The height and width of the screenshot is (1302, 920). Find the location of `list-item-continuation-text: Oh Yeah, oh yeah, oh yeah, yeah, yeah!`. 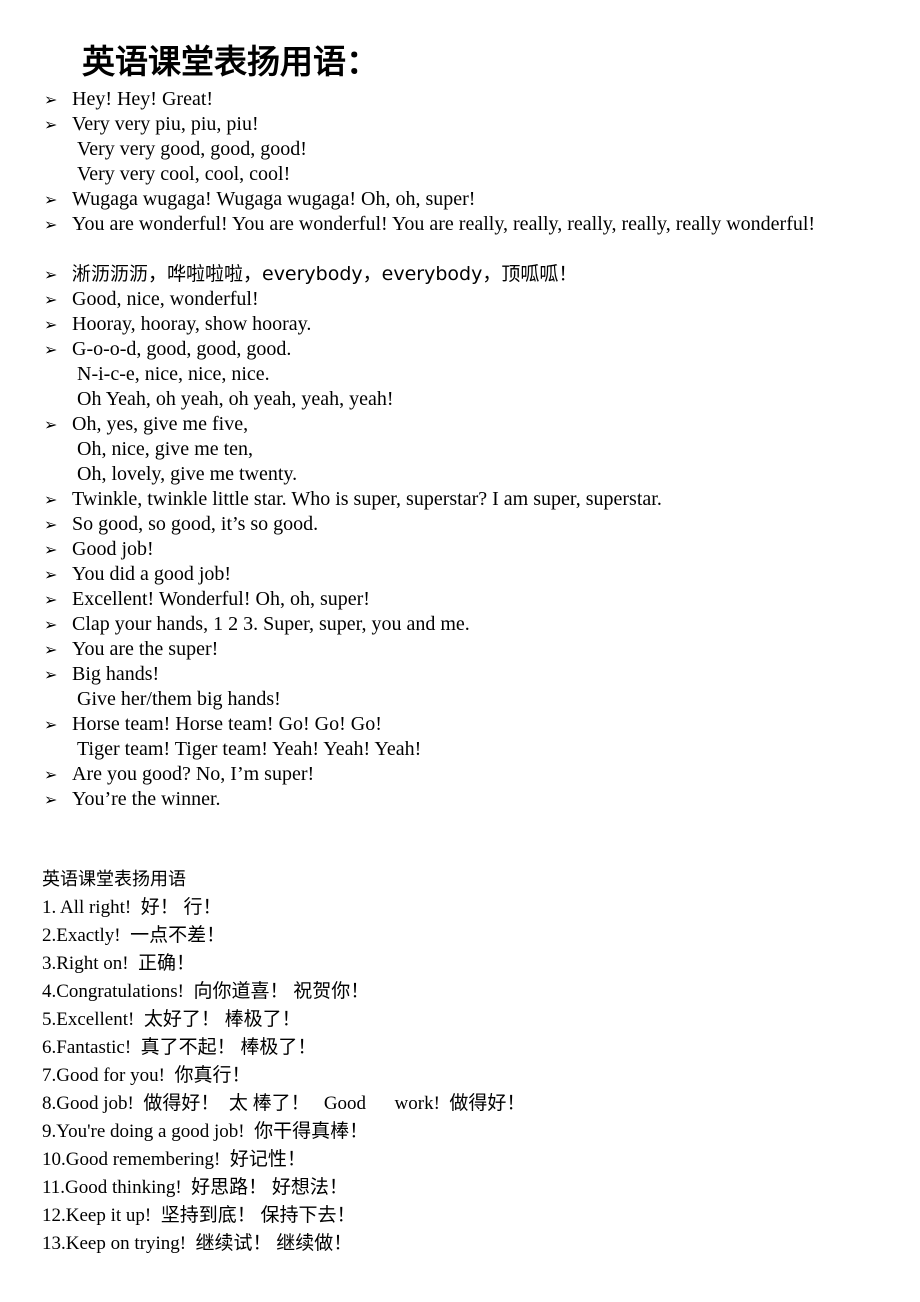

list-item-continuation-text: Oh Yeah, oh yeah, oh yeah, yeah, yeah! is located at coordinates (235, 399).